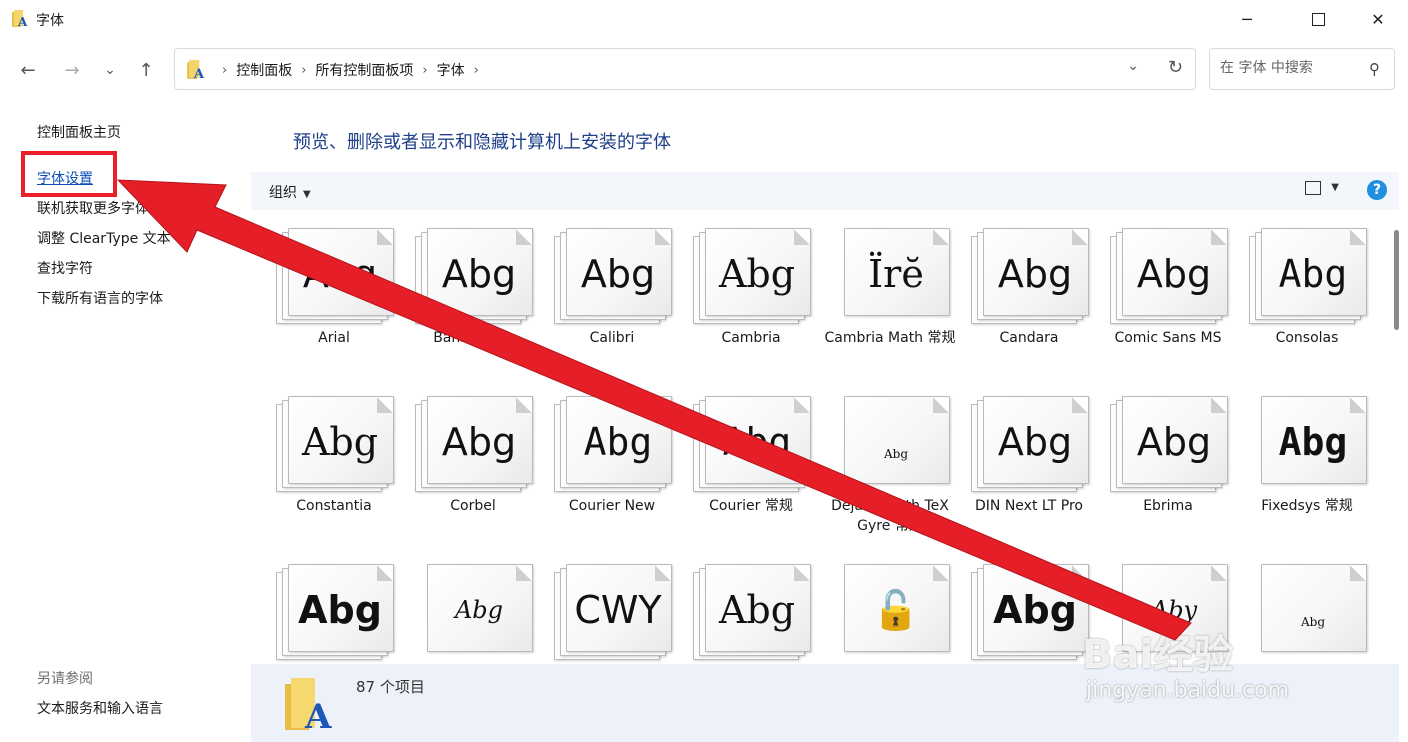 This screenshot has height=742, width=1408. I want to click on help-icon: ?, so click(1377, 190).